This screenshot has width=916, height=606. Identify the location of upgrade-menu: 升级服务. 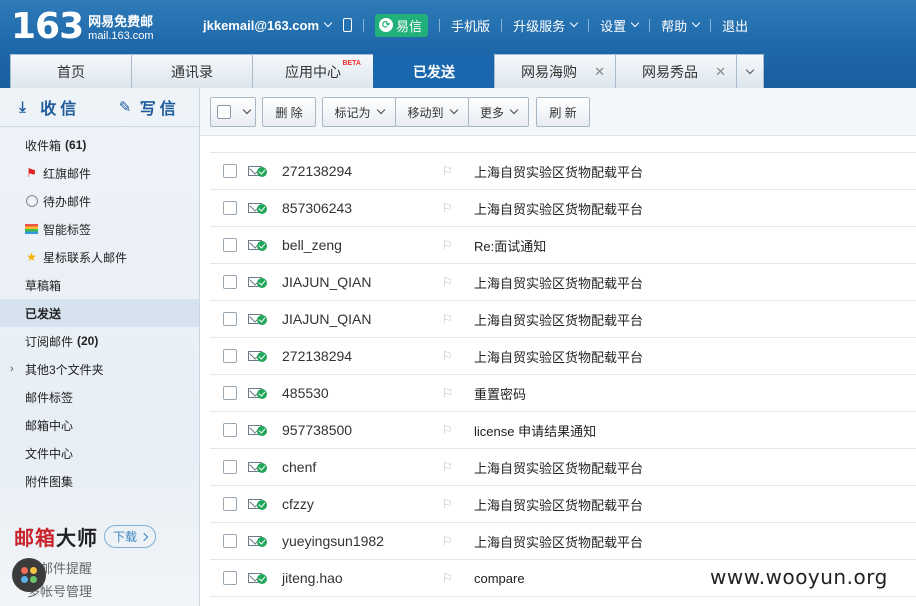
(546, 25).